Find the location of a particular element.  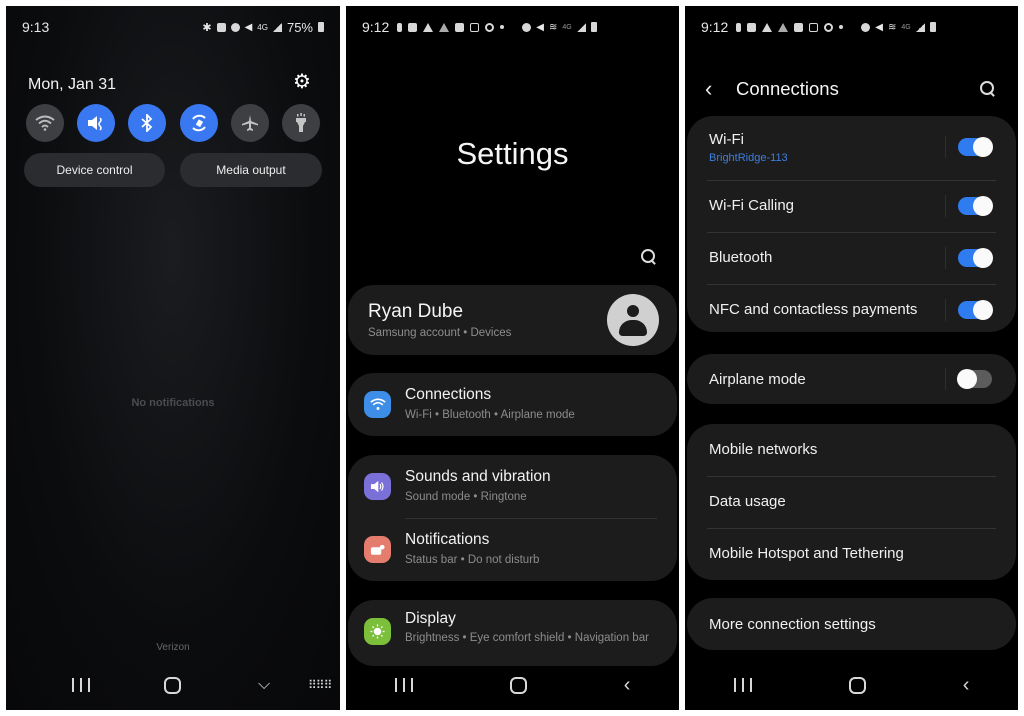

auto-rotate-toggle is located at coordinates (198, 123).